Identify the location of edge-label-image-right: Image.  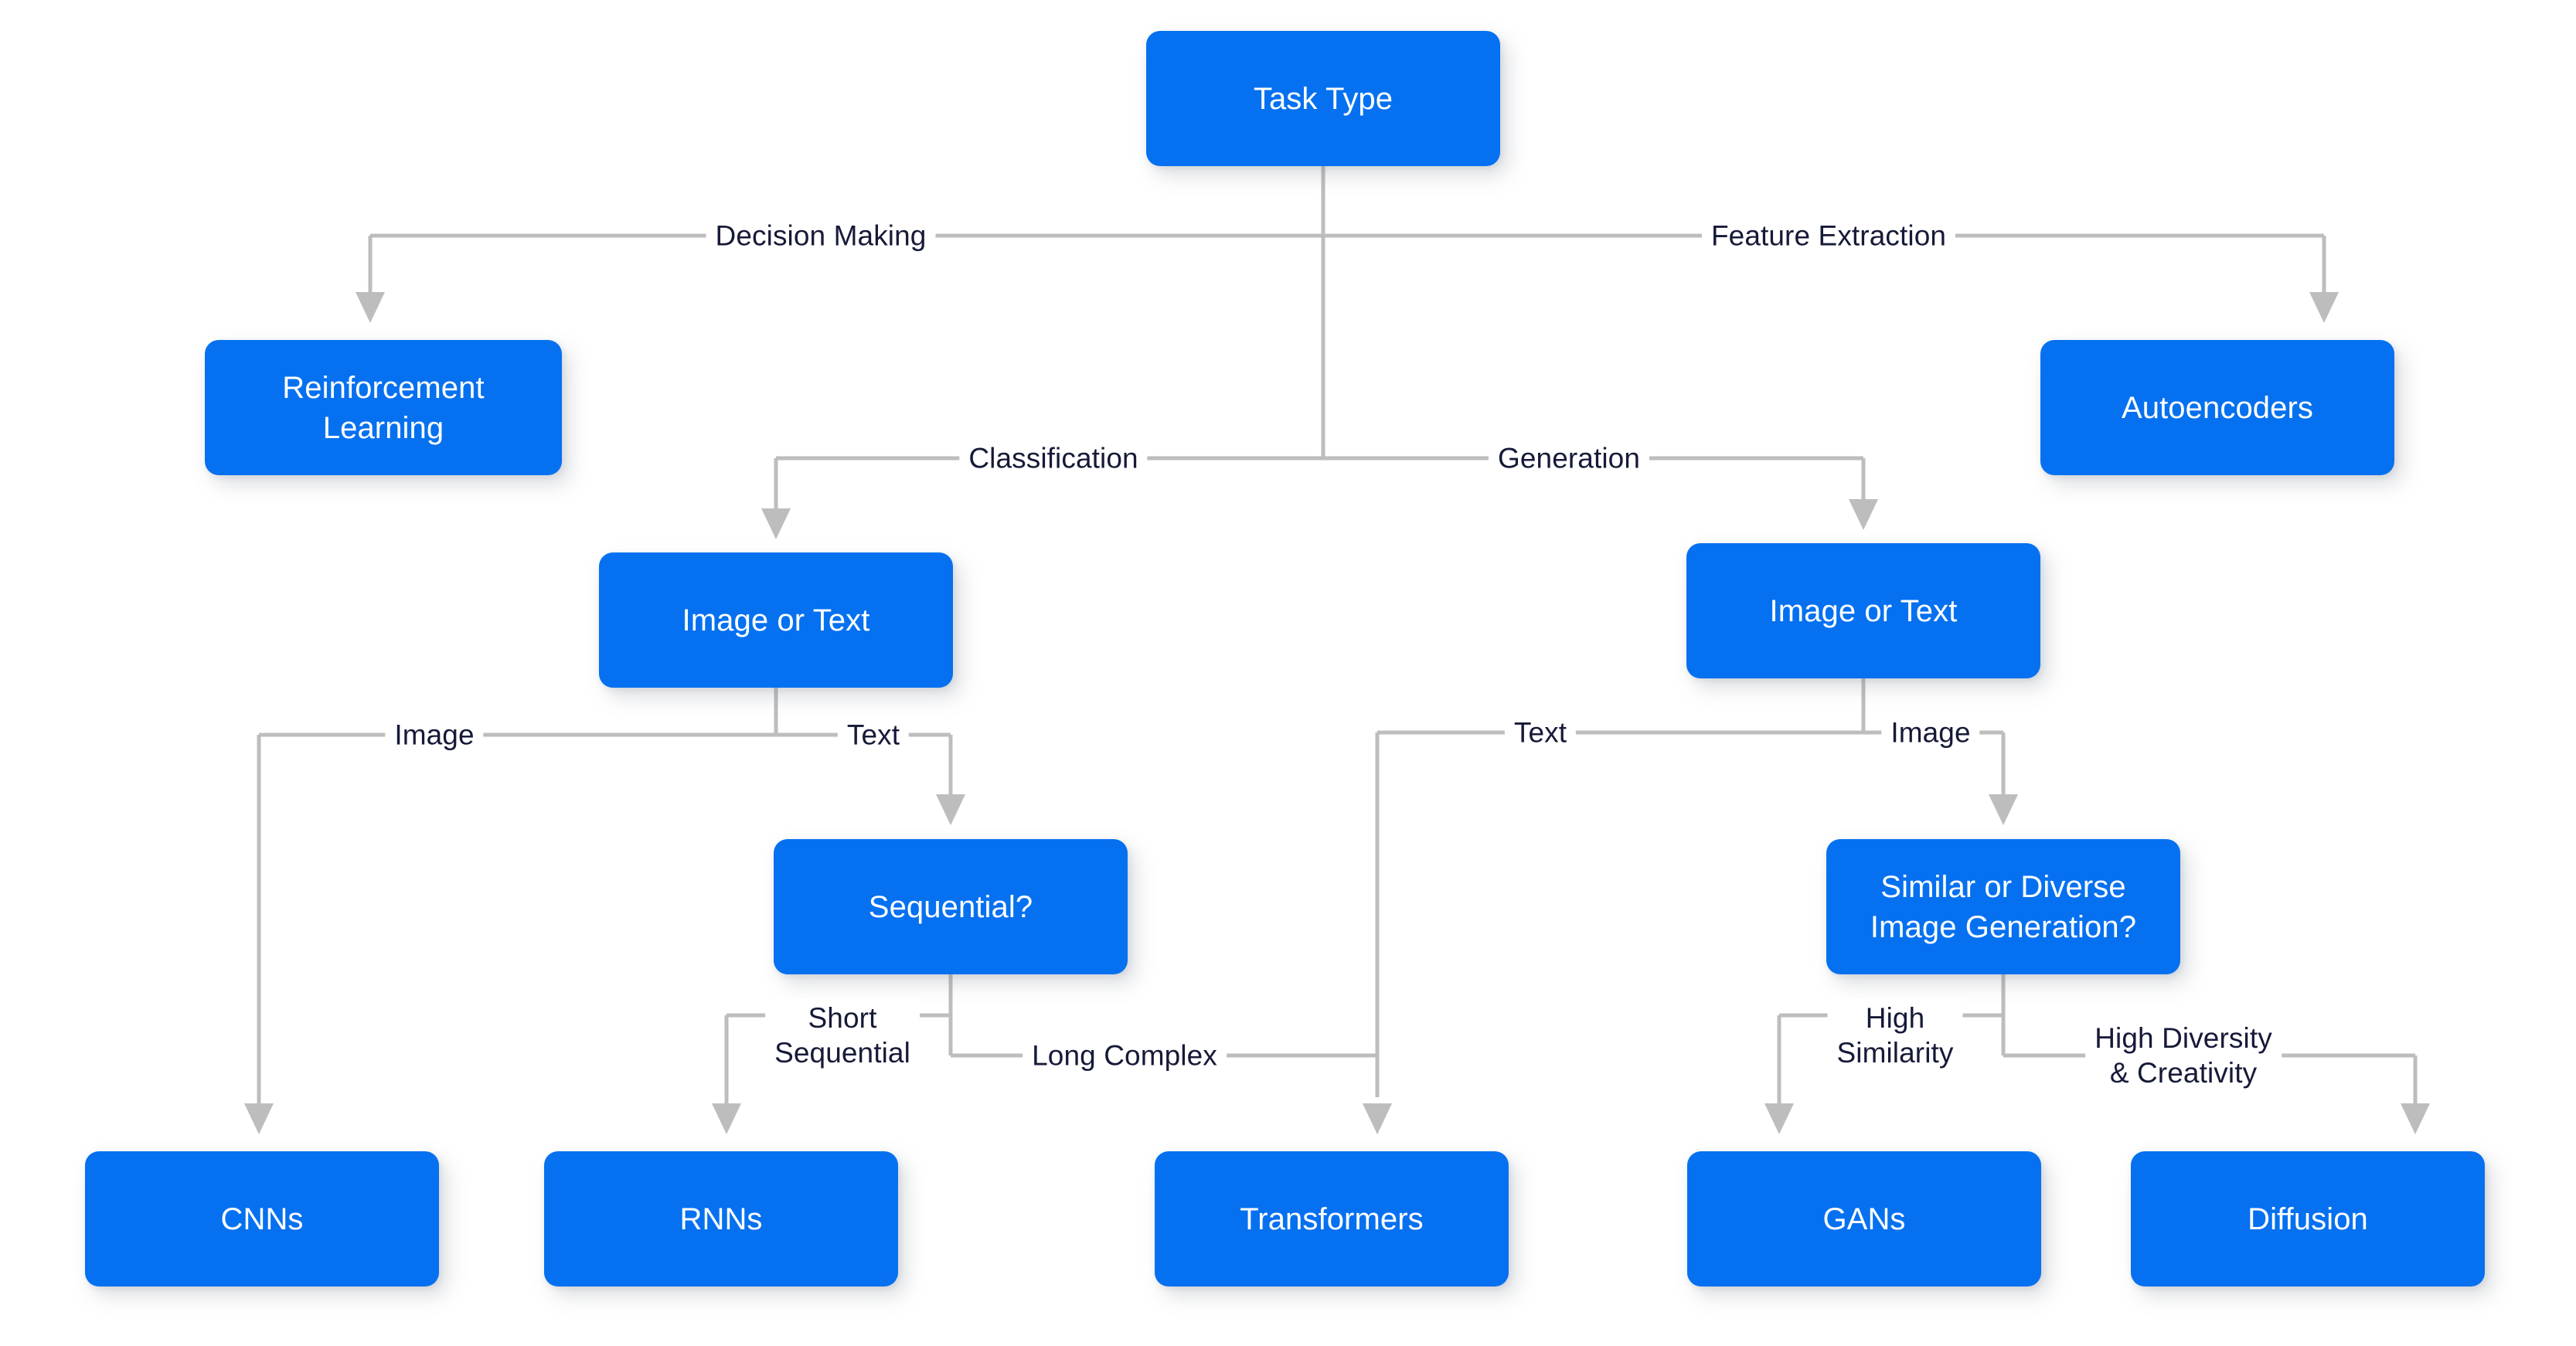
(1930, 732).